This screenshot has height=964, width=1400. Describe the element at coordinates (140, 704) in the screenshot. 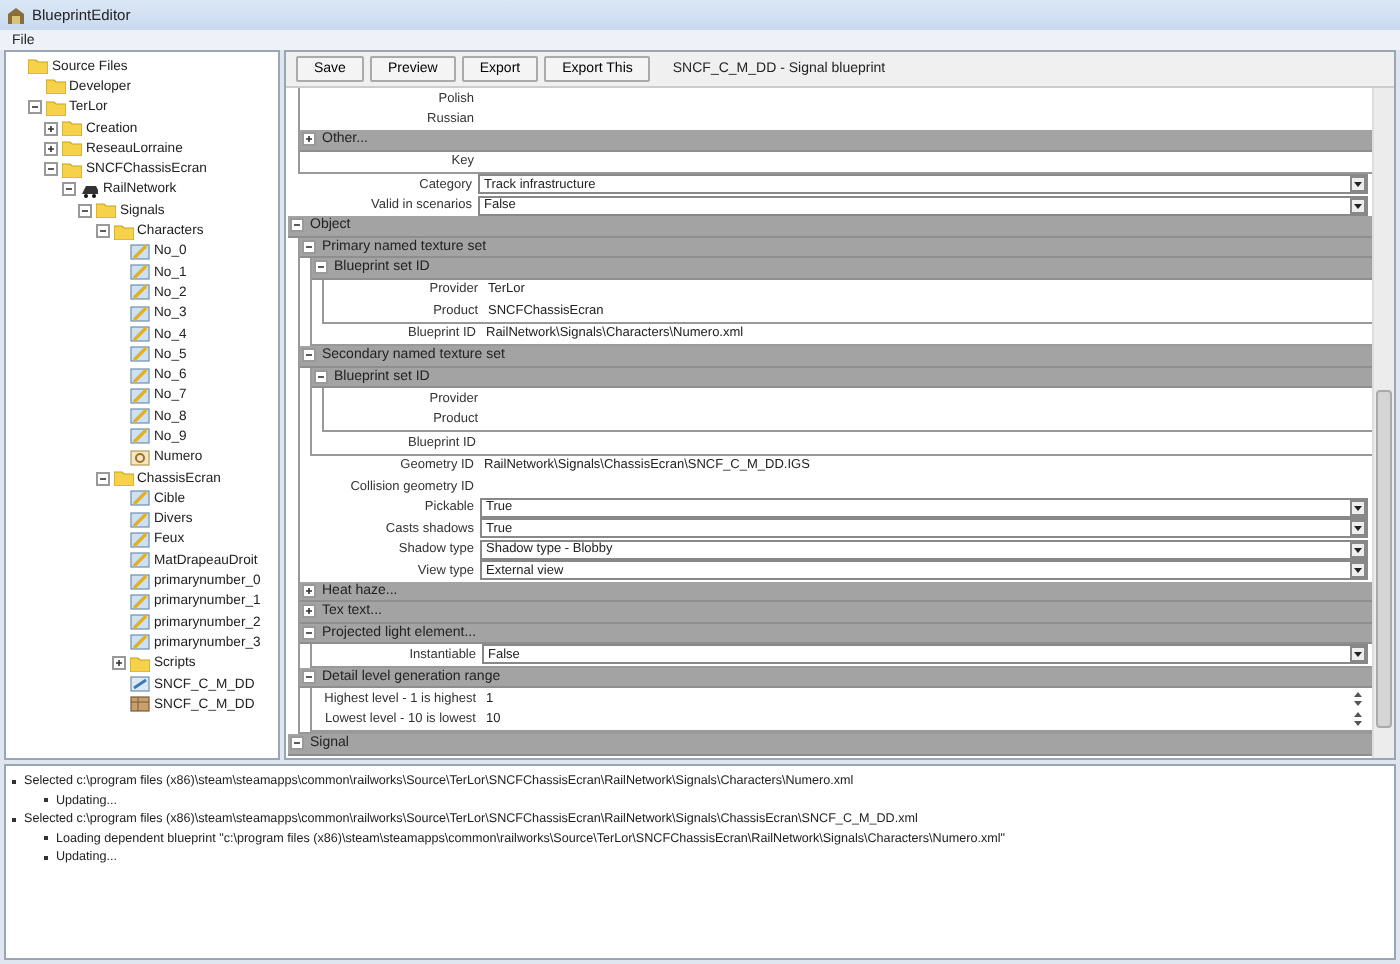

I see `box-icon` at that location.